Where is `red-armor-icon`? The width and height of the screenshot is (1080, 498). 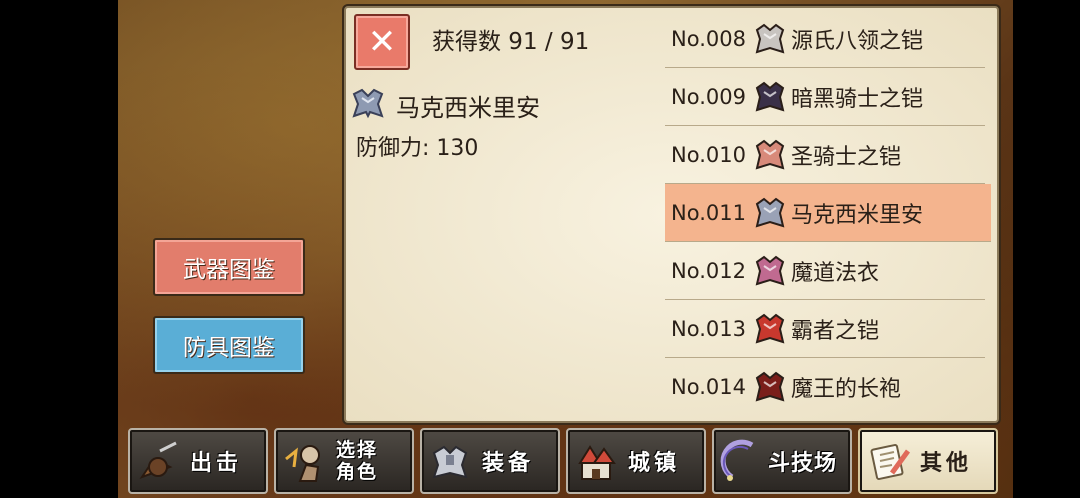 red-armor-icon is located at coordinates (770, 328).